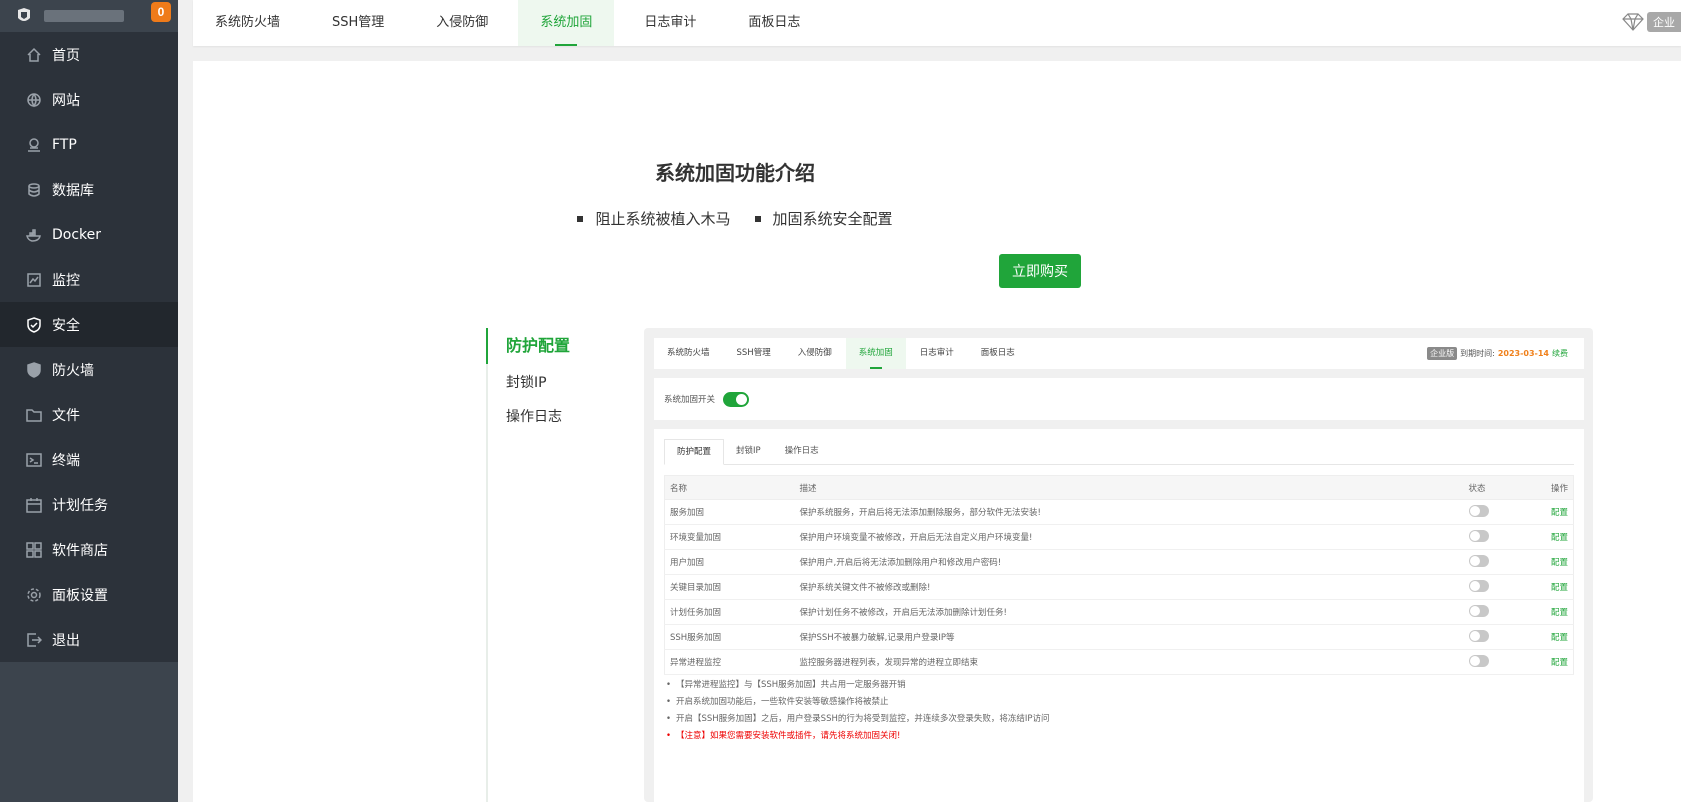  Describe the element at coordinates (729, 512) in the screenshot. I see `row-name: 服务加固` at that location.